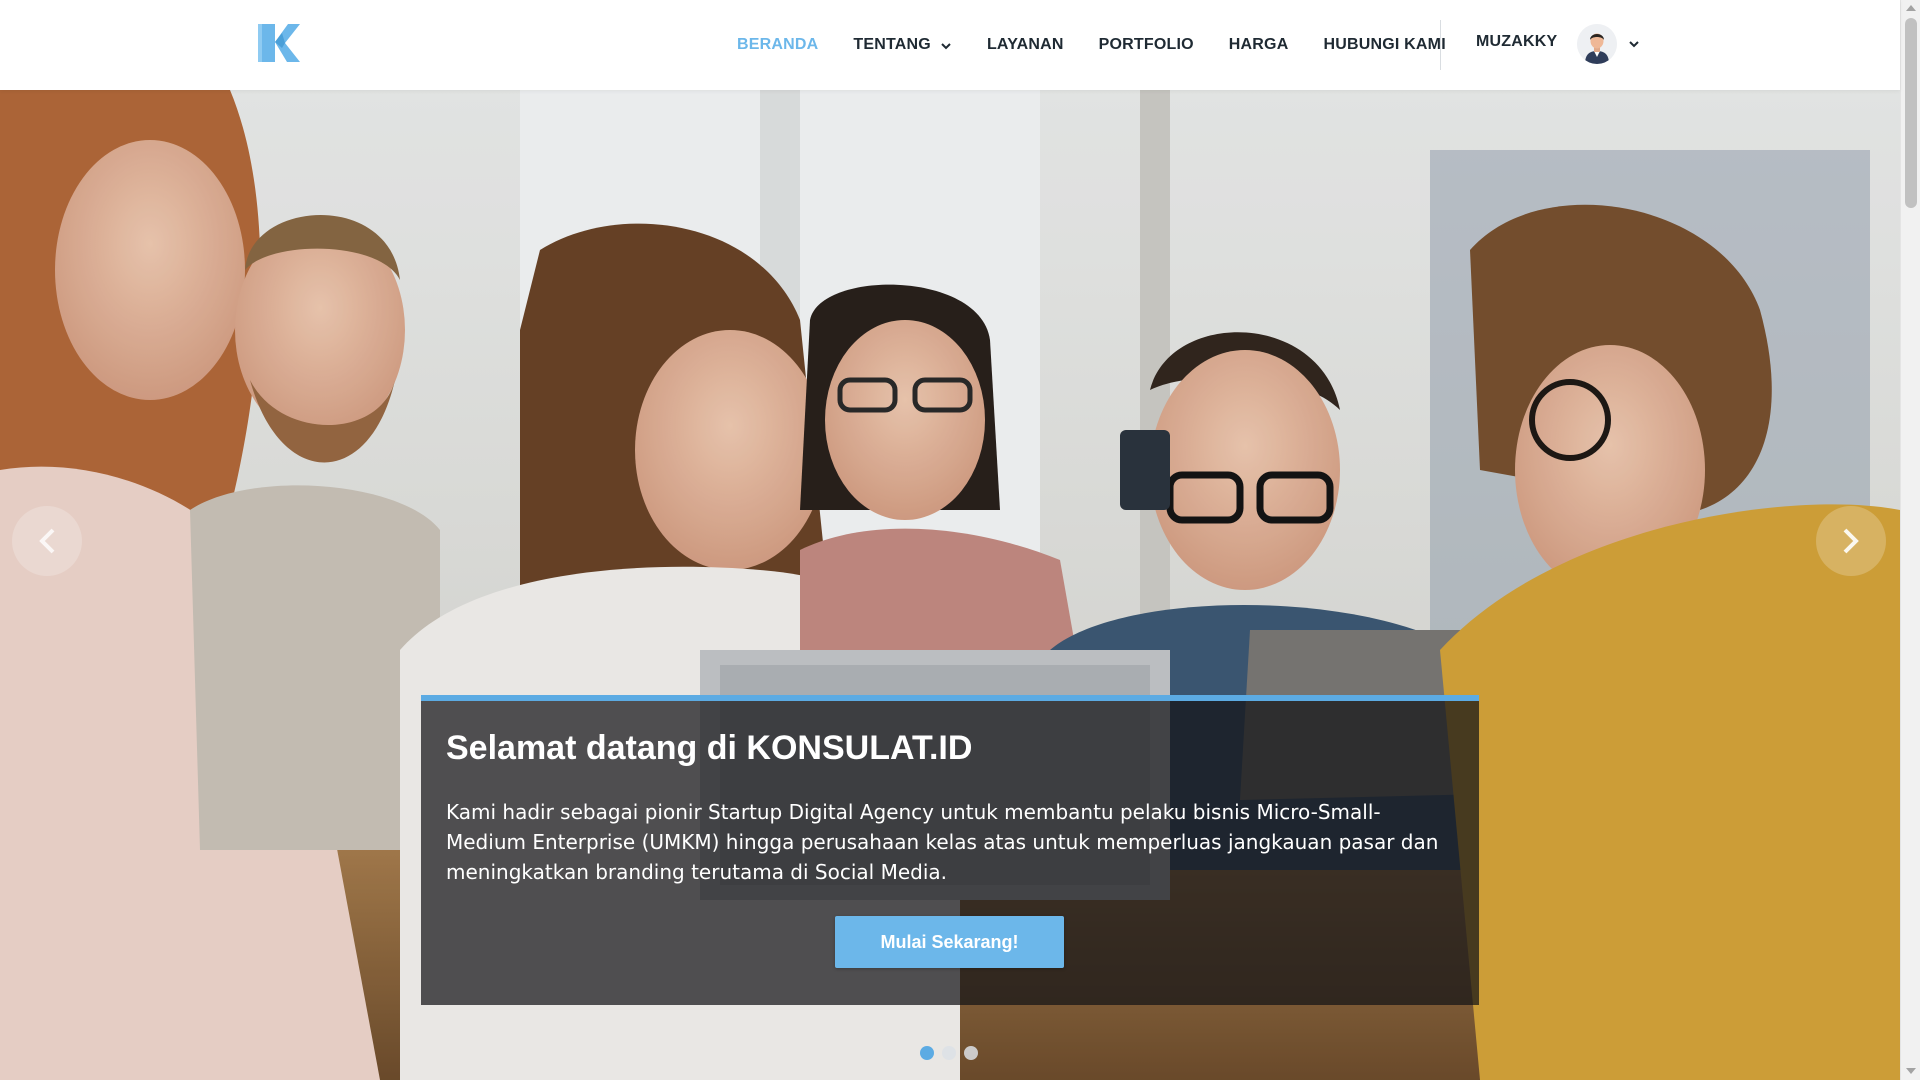 Image resolution: width=1920 pixels, height=1080 pixels. Describe the element at coordinates (1597, 44) in the screenshot. I see `user-avatar-icon` at that location.